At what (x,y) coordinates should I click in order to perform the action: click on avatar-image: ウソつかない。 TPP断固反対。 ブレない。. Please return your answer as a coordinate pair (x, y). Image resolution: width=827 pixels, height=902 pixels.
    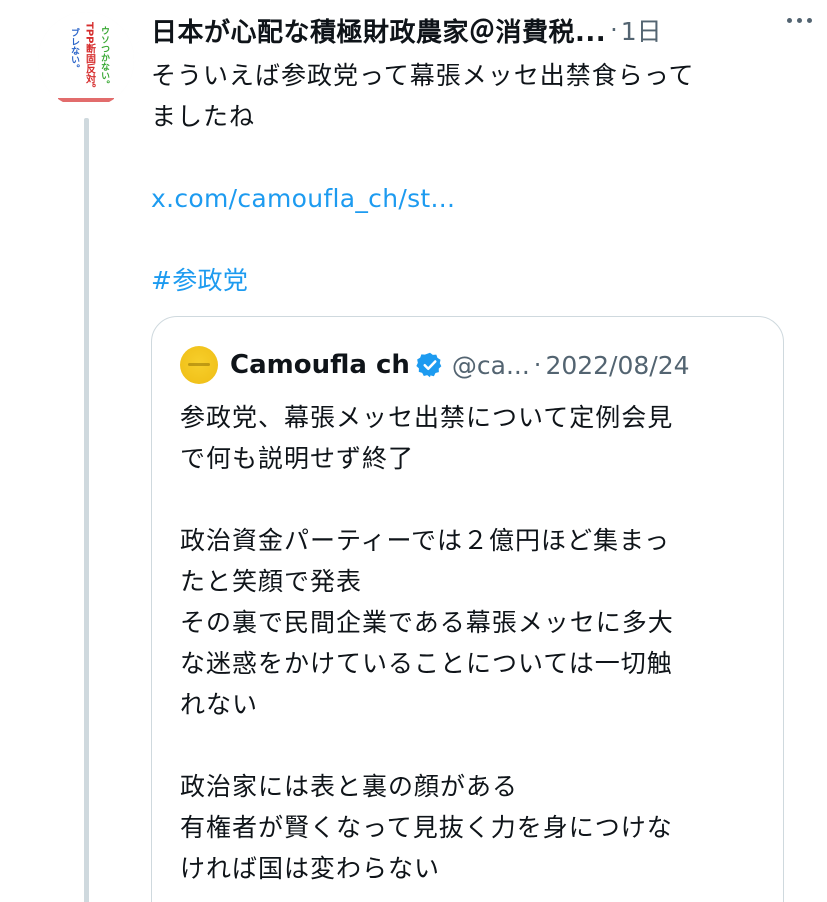
    Looking at the image, I should click on (86, 60).